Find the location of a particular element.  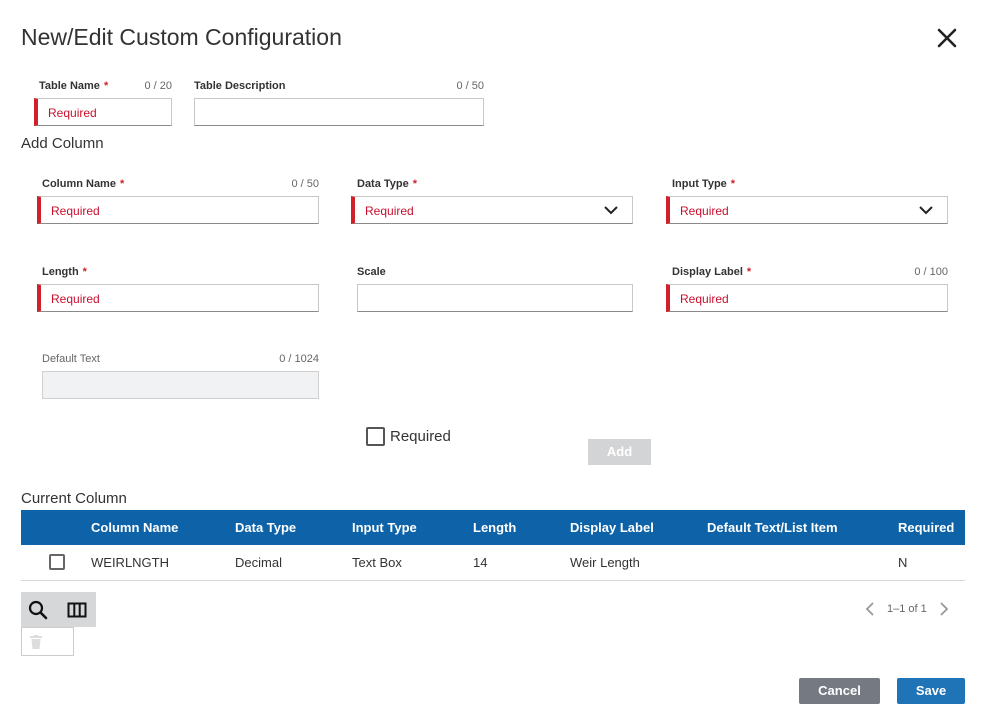

input-type-select: Required is located at coordinates (807, 210).